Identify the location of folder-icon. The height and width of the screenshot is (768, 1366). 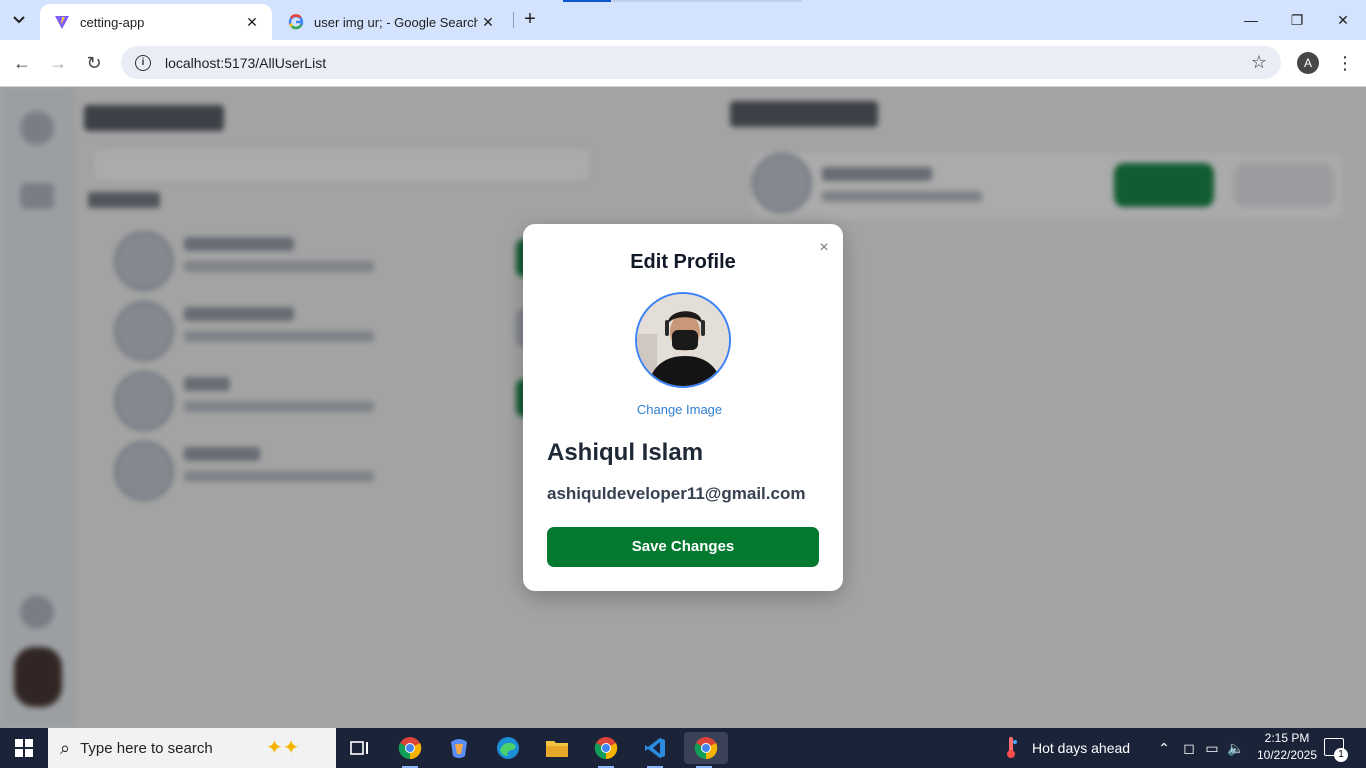
(557, 748).